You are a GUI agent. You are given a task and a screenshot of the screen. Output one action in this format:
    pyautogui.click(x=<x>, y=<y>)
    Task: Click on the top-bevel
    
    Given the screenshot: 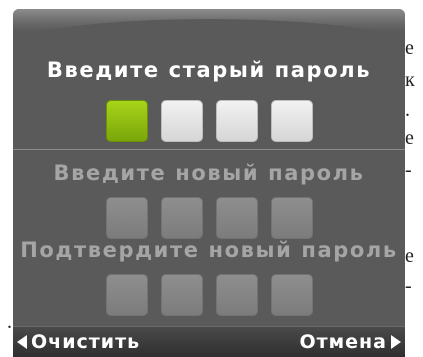 What is the action you would take?
    pyautogui.click(x=209, y=34)
    